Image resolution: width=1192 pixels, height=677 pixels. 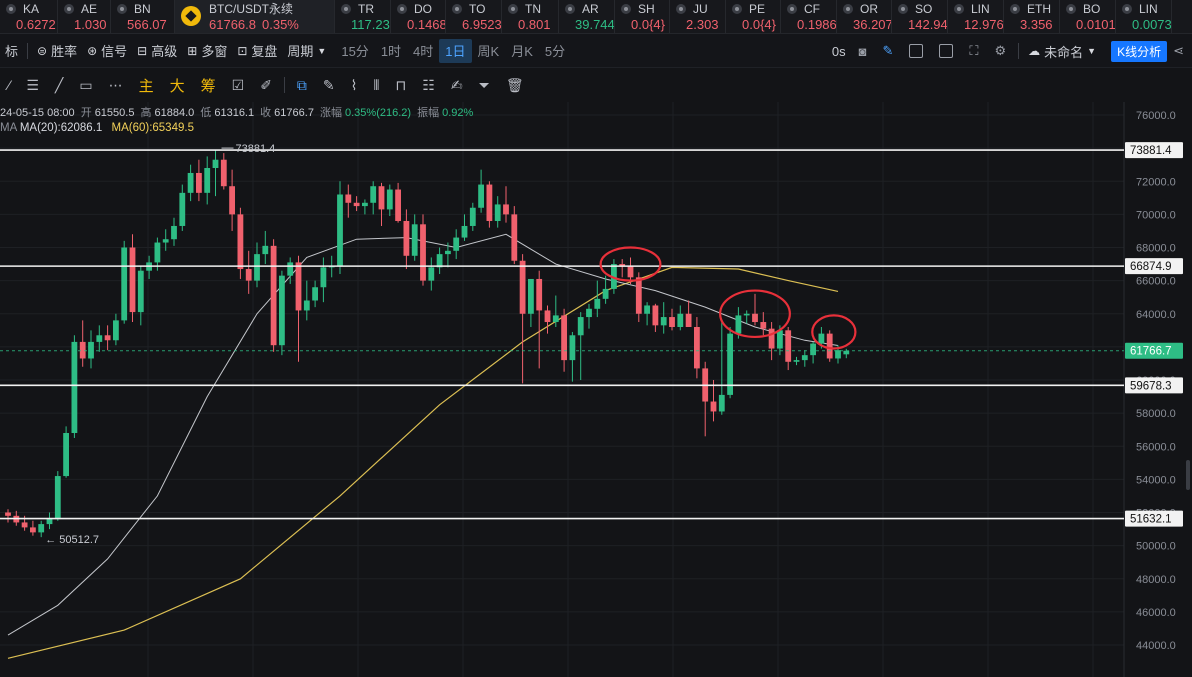 I want to click on interval-tab: 1日, so click(x=455, y=50).